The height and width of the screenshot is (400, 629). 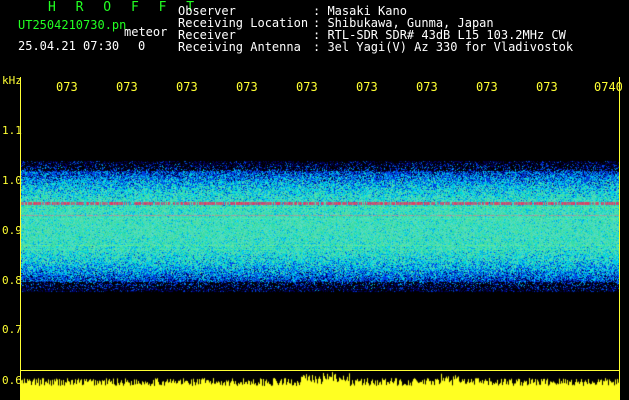 I want to click on y-tick-label: 0.8, so click(x=12, y=280).